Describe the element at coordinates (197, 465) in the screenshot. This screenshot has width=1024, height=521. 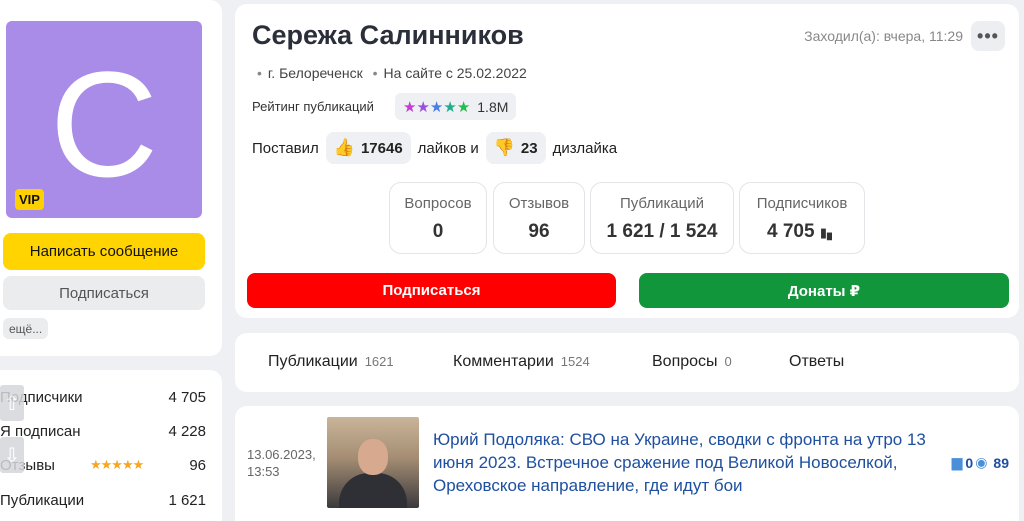
I see `stat-value: 96` at that location.